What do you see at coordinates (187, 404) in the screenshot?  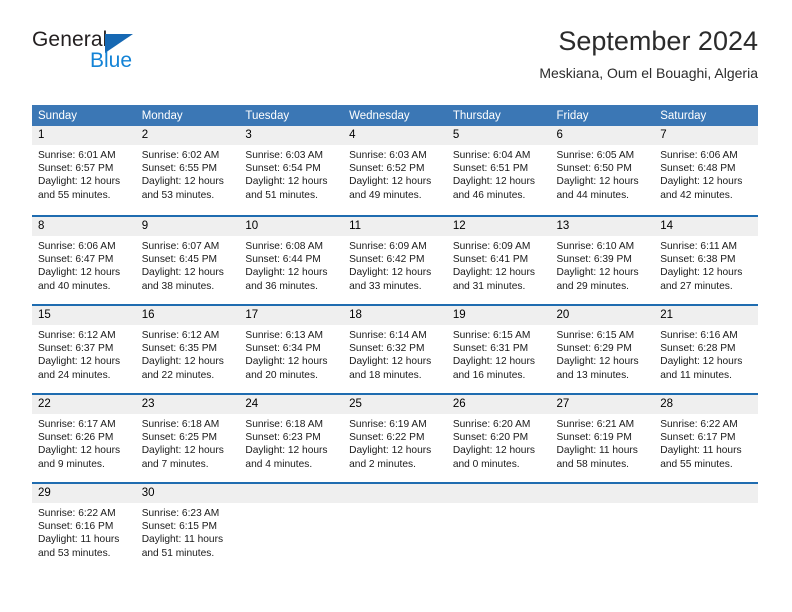 I see `day-number: 23` at bounding box center [187, 404].